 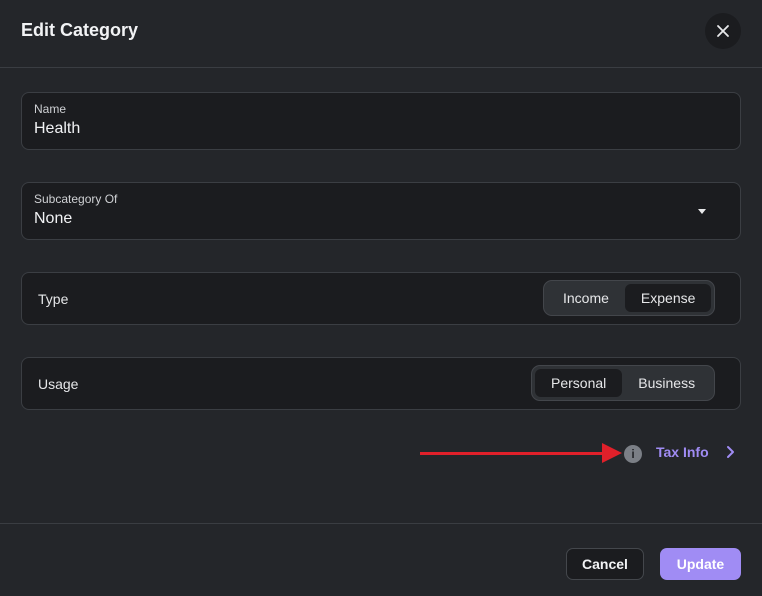 What do you see at coordinates (633, 454) in the screenshot?
I see `info-icon: i` at bounding box center [633, 454].